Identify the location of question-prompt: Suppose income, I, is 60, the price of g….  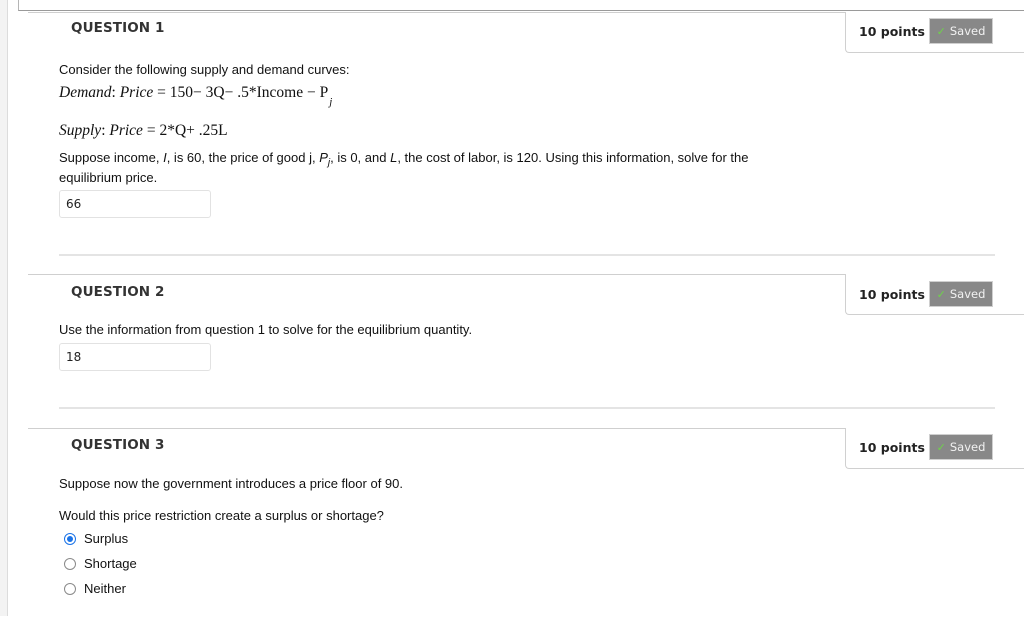
(404, 159).